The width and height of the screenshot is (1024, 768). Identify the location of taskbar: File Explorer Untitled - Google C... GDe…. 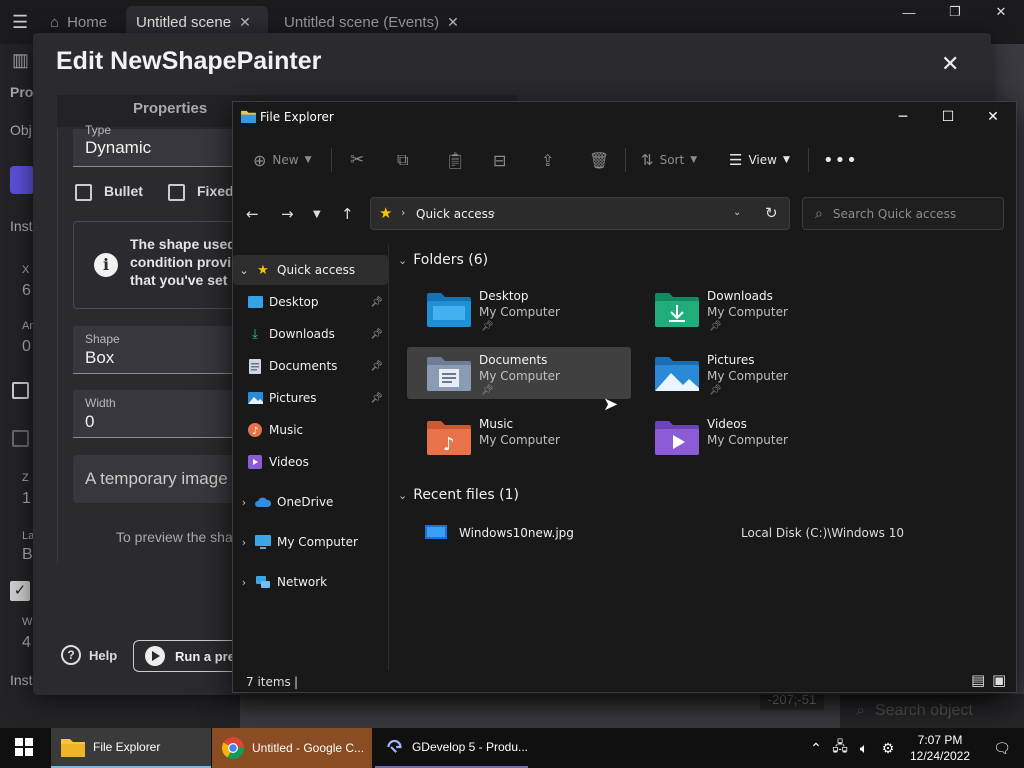
(512, 748).